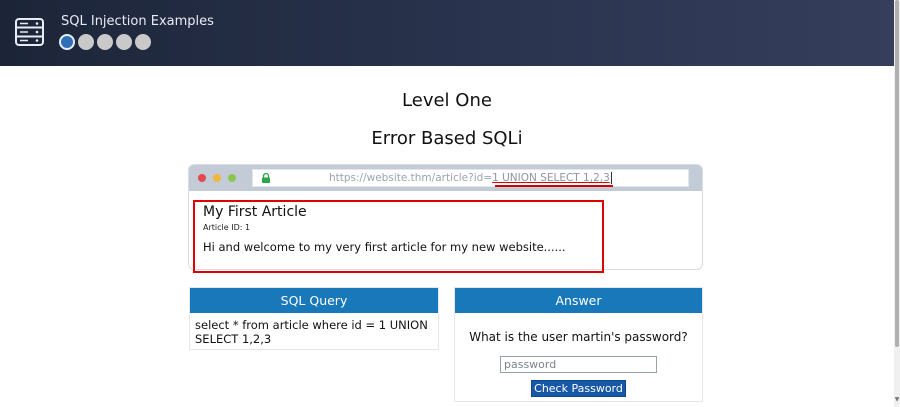  Describe the element at coordinates (554, 186) in the screenshot. I see `injection-highlight-underline` at that location.